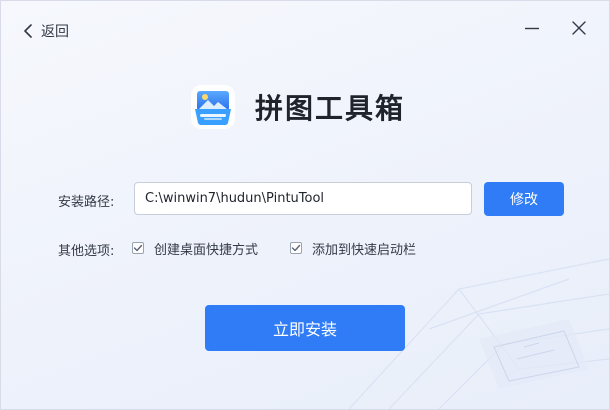 The image size is (610, 410). What do you see at coordinates (86, 251) in the screenshot?
I see `other-options-label: 其他选项:` at bounding box center [86, 251].